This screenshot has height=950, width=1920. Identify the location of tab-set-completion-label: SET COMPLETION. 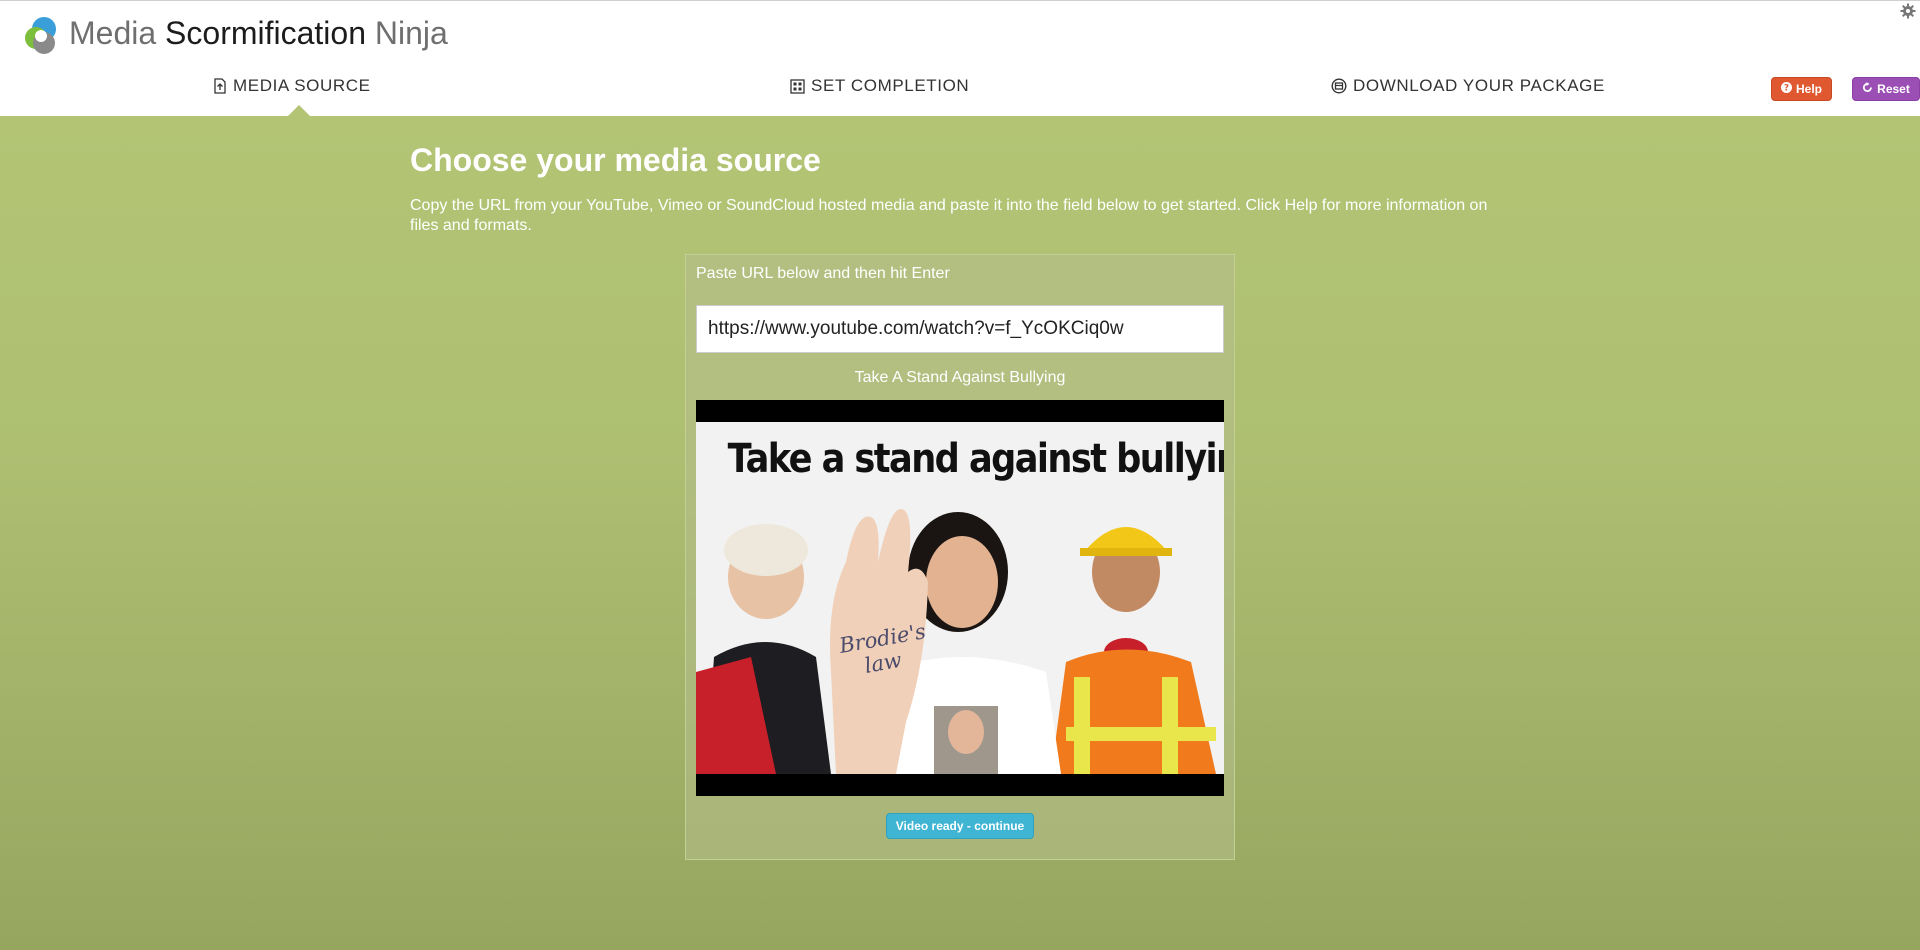
(890, 85).